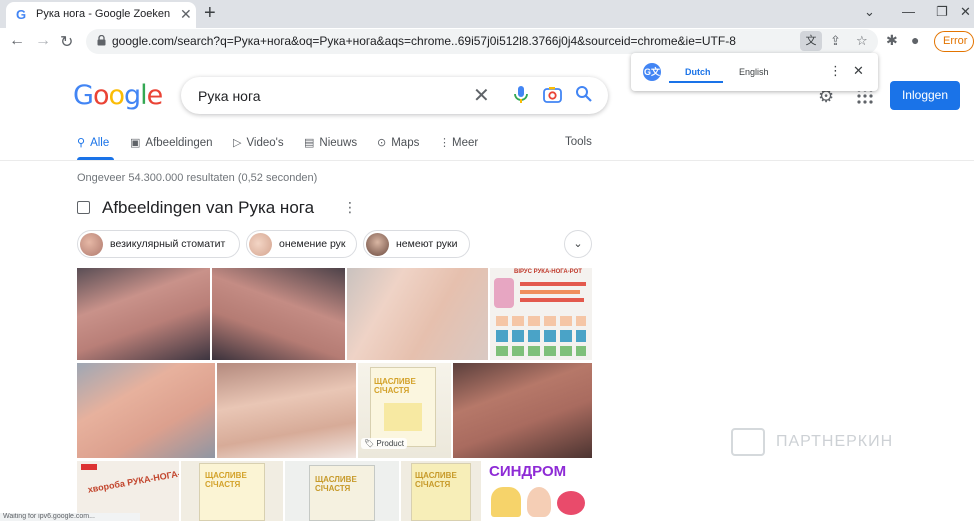  What do you see at coordinates (229, 96) in the screenshot?
I see `search-input: Рука нога` at bounding box center [229, 96].